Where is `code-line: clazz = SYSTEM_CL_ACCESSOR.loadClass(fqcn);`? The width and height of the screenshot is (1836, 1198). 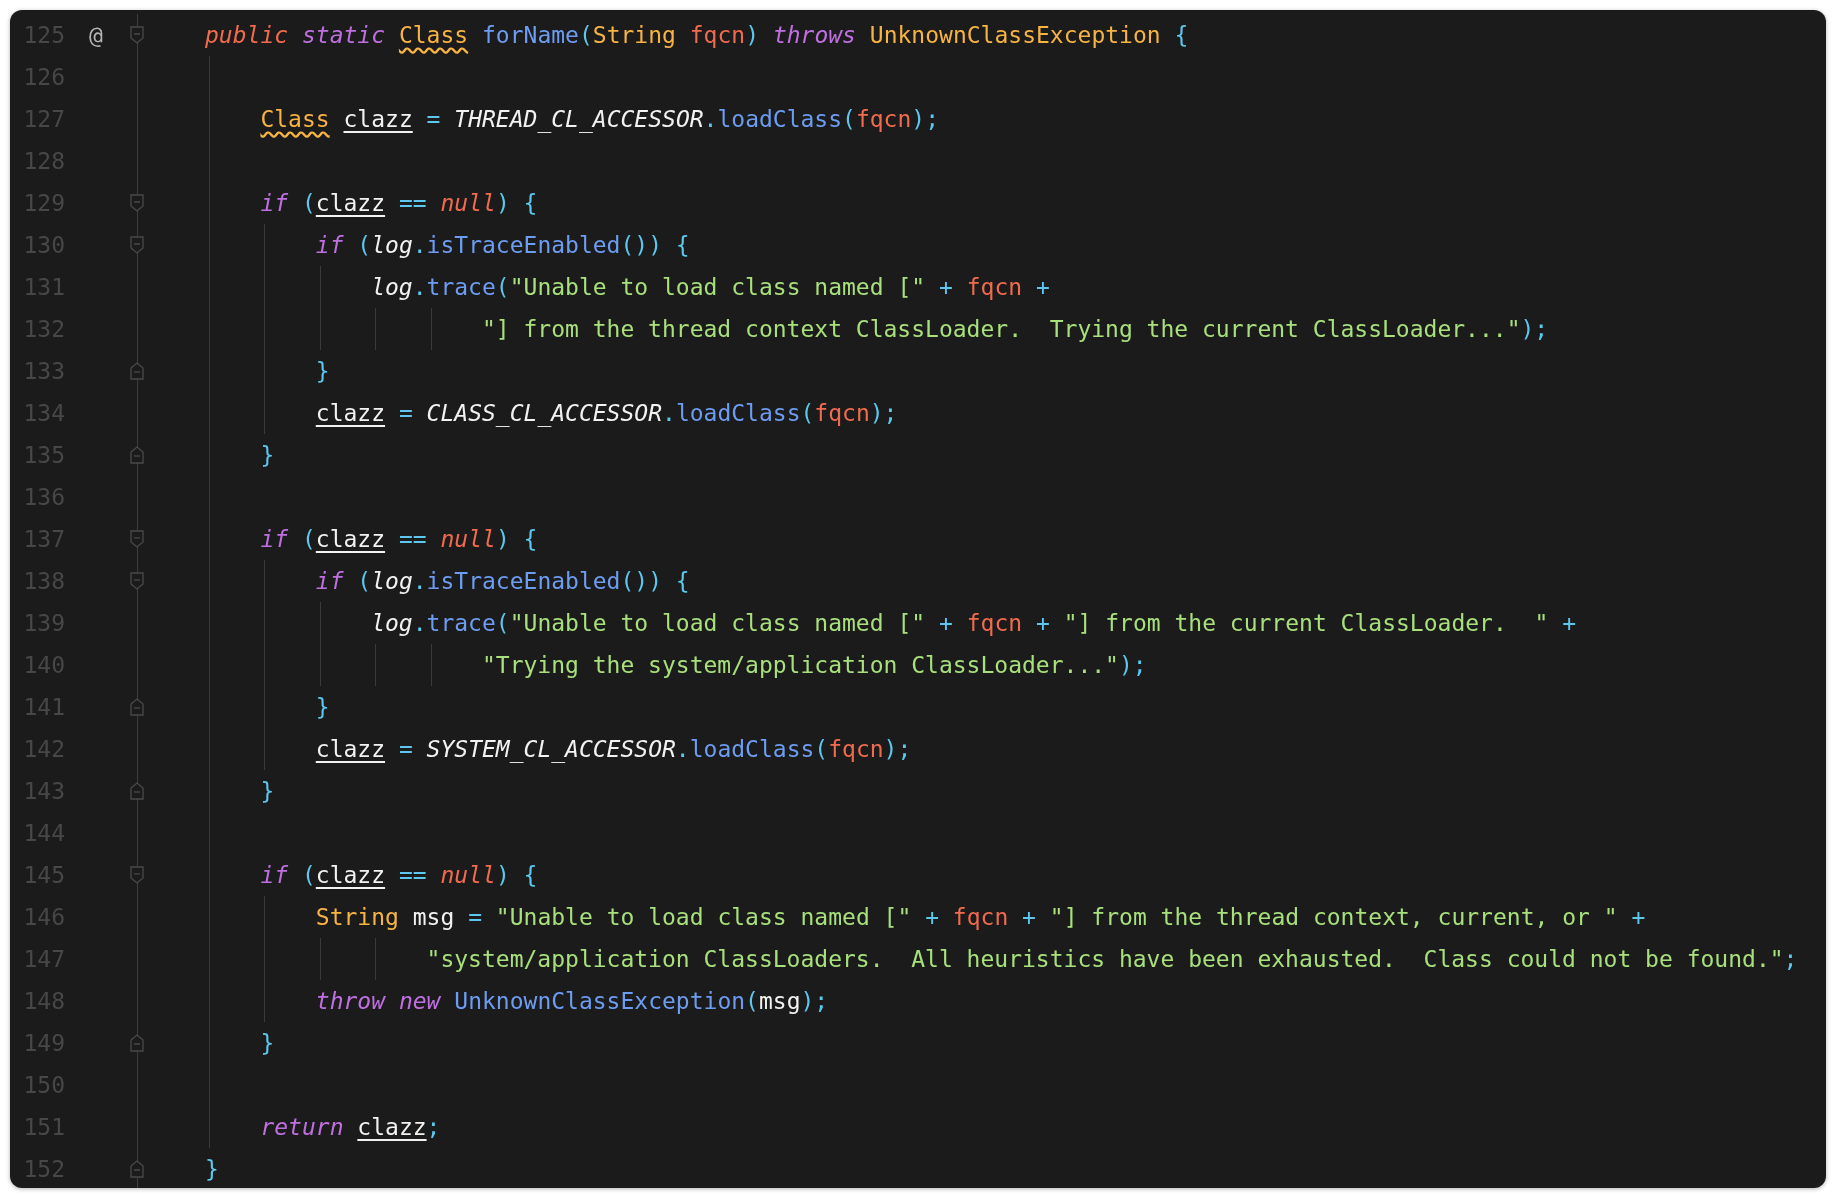 code-line: clazz = SYSTEM_CL_ACCESSOR.loadClass(fqcn); is located at coordinates (613, 749).